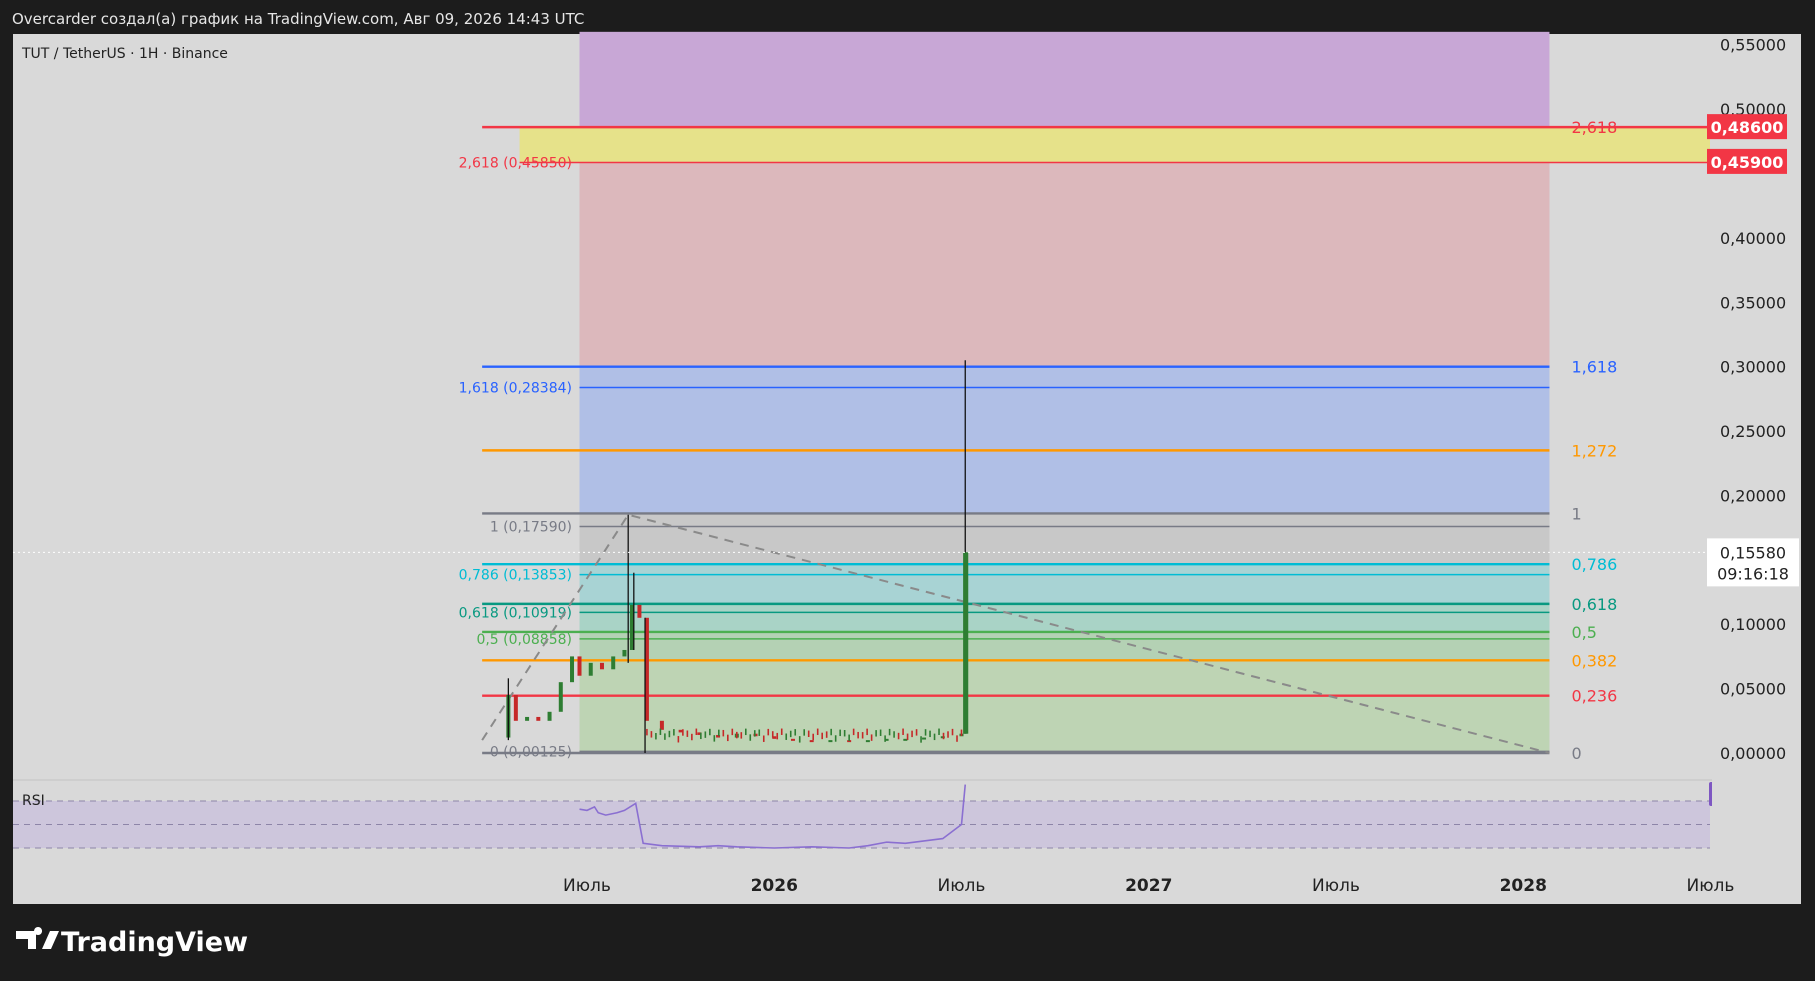  What do you see at coordinates (33, 801) in the screenshot?
I see `rsi-title: RSI` at bounding box center [33, 801].